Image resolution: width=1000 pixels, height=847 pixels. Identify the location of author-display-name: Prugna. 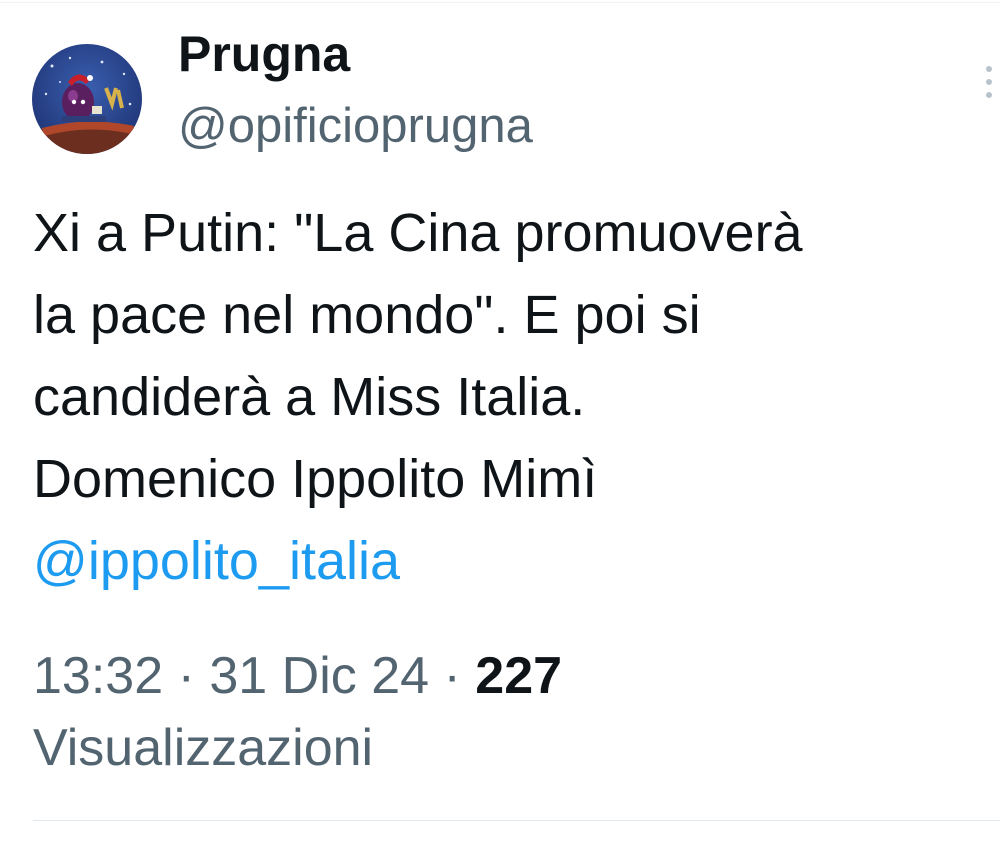
(264, 54).